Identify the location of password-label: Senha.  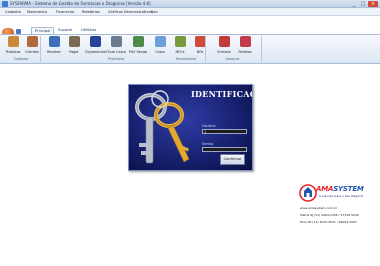
(208, 144).